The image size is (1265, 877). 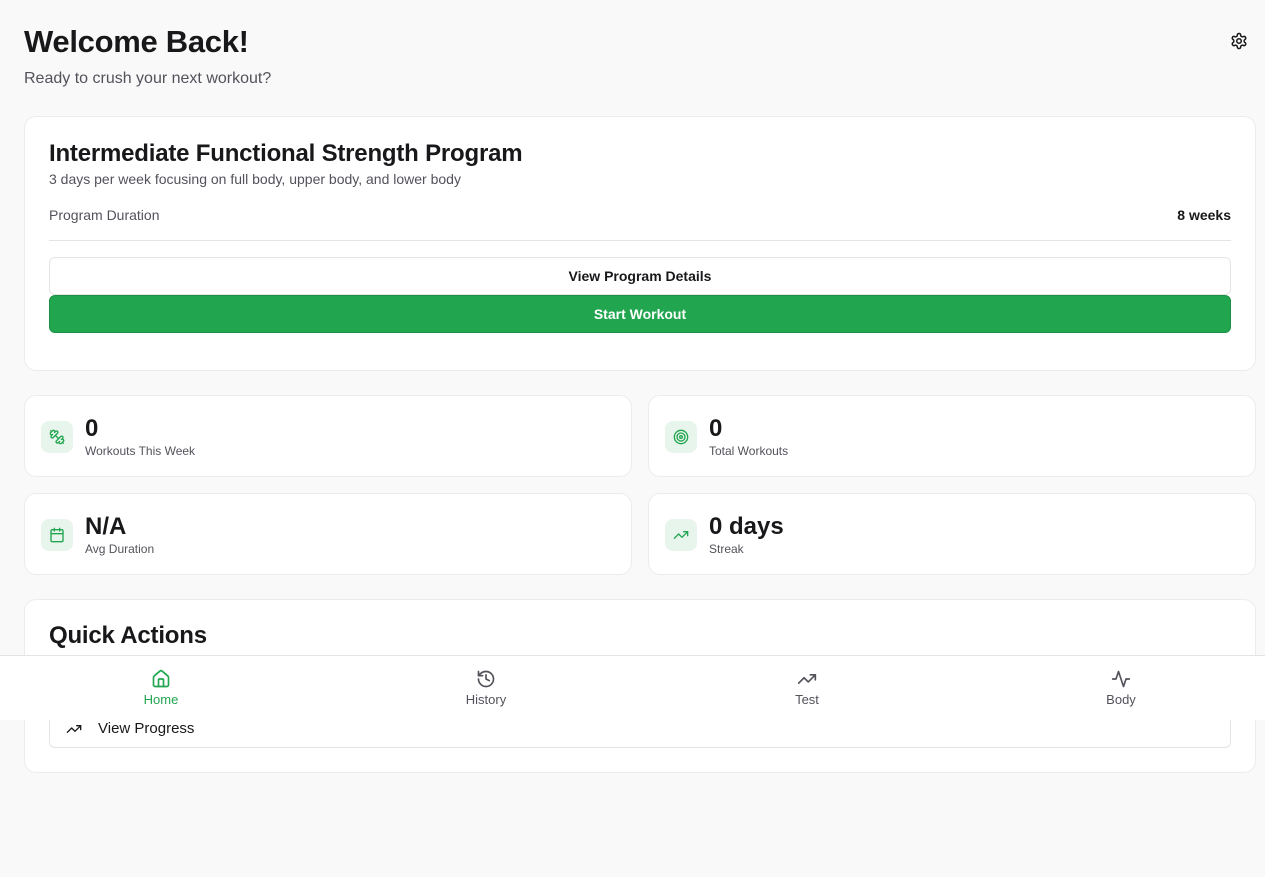 I want to click on nav-label: Body, so click(x=1121, y=699).